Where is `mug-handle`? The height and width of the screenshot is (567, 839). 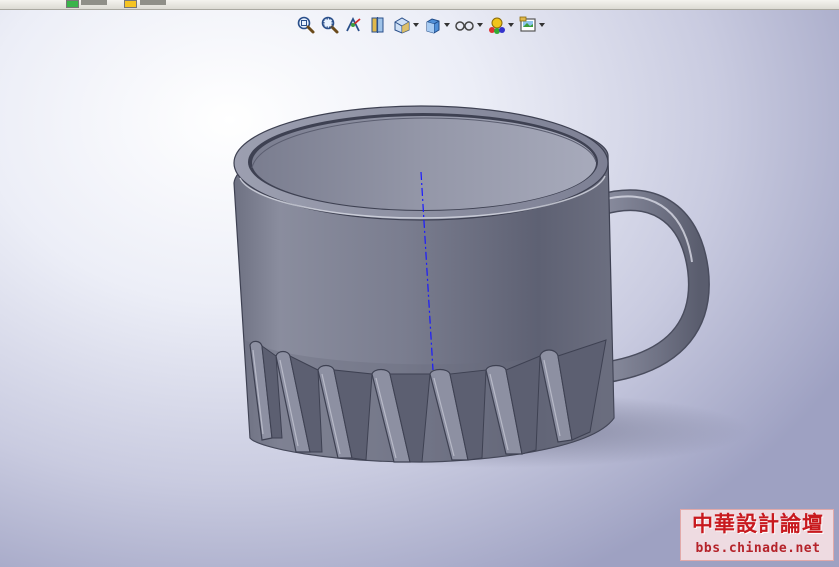 mug-handle is located at coordinates (649, 286).